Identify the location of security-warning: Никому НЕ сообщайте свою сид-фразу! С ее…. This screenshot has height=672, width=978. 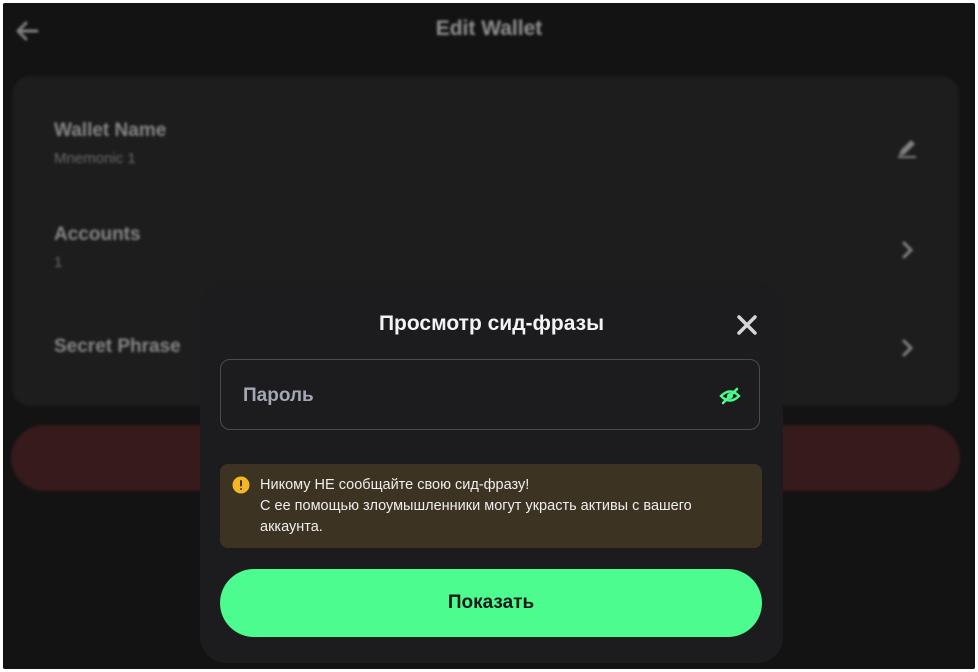
(491, 506).